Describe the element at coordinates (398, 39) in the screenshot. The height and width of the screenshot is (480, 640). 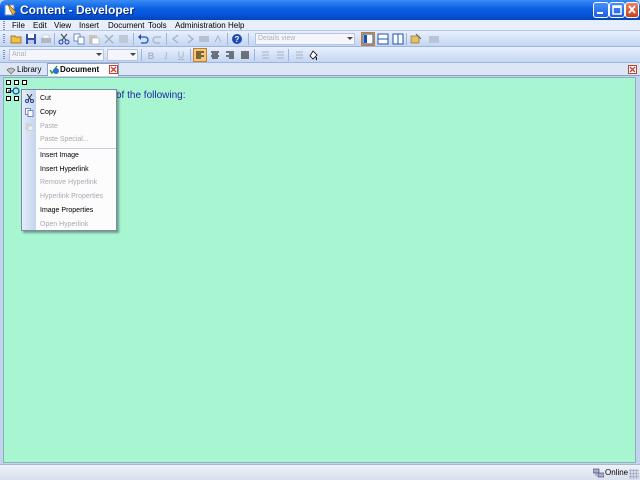
I see `vertical-split-icon` at that location.